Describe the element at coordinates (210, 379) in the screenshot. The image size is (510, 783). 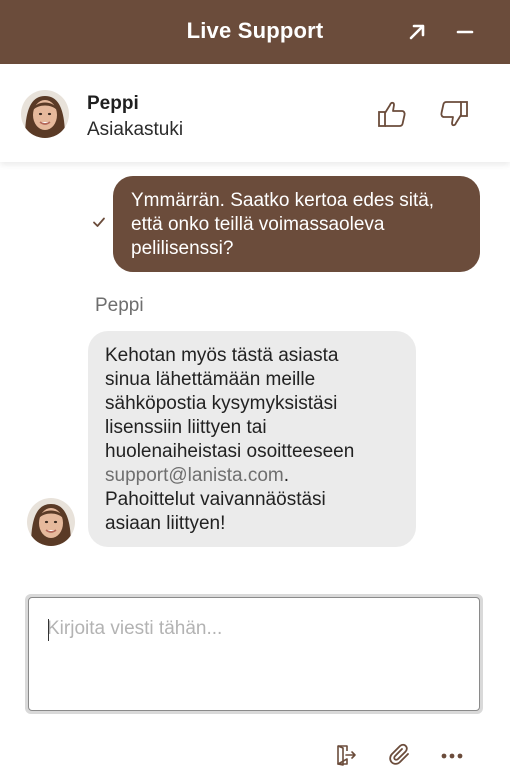
I see `message-line: sinua lähettämään meille` at that location.